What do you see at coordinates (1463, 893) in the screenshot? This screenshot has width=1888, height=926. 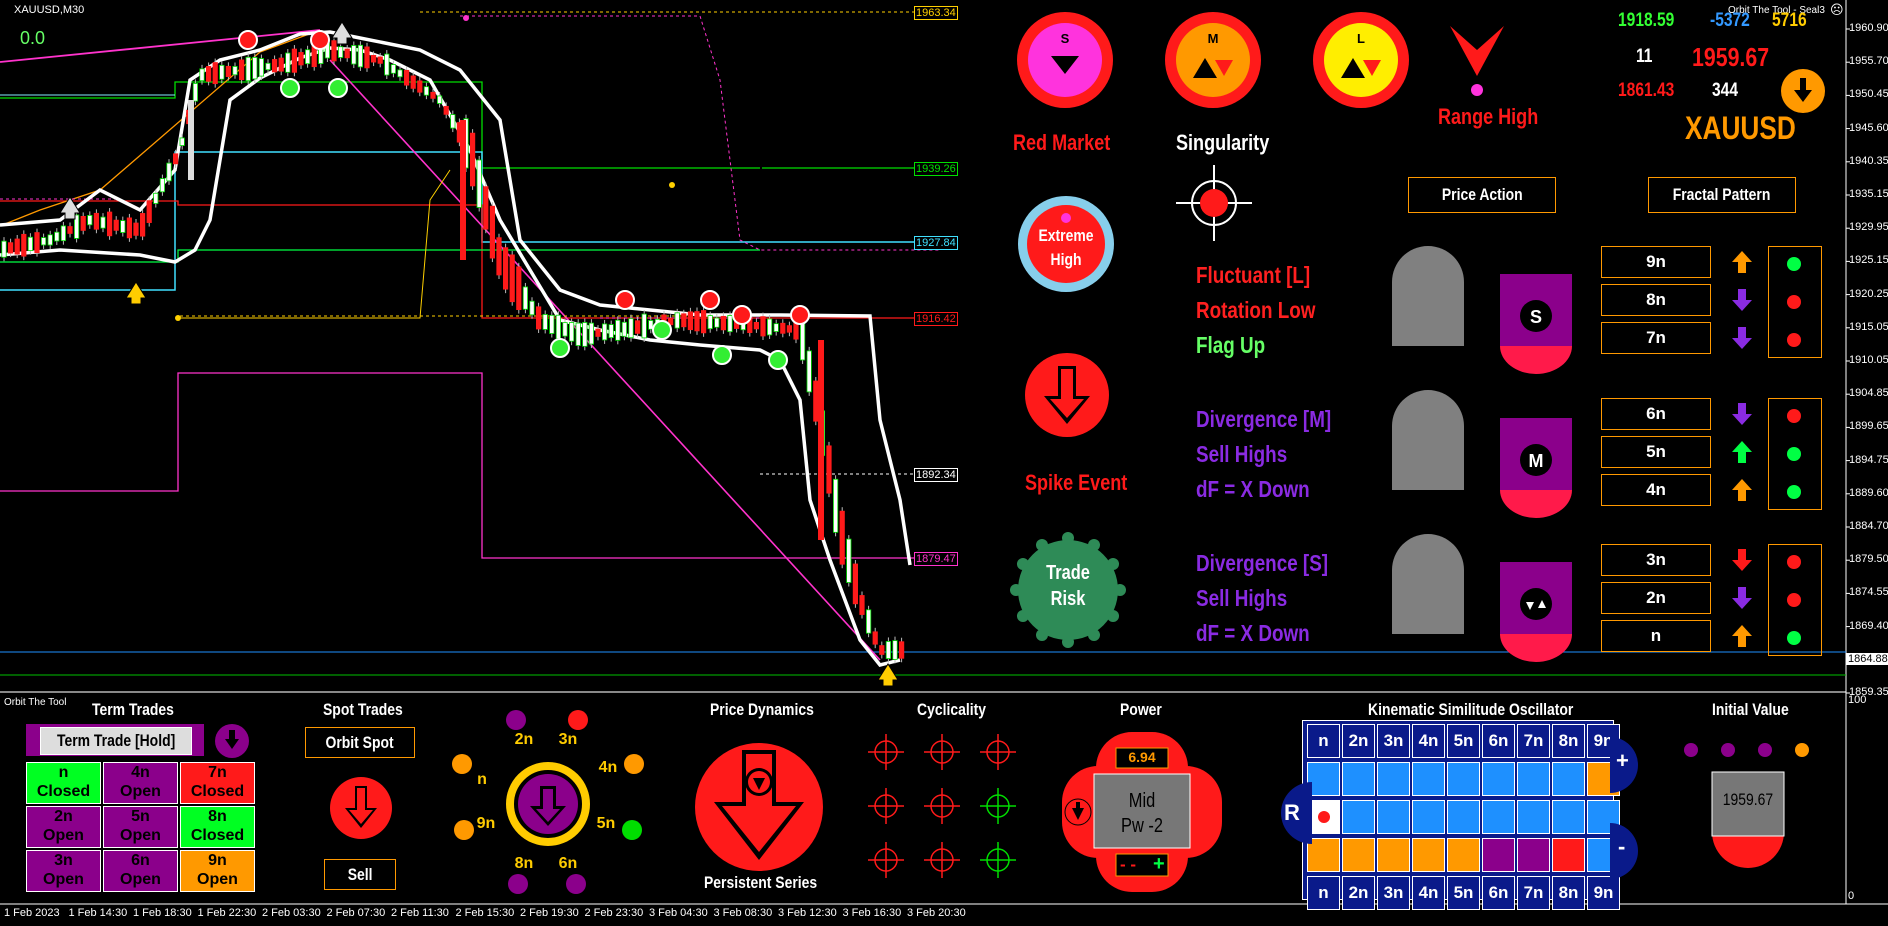 I see `kso-footer-cell: 5n` at bounding box center [1463, 893].